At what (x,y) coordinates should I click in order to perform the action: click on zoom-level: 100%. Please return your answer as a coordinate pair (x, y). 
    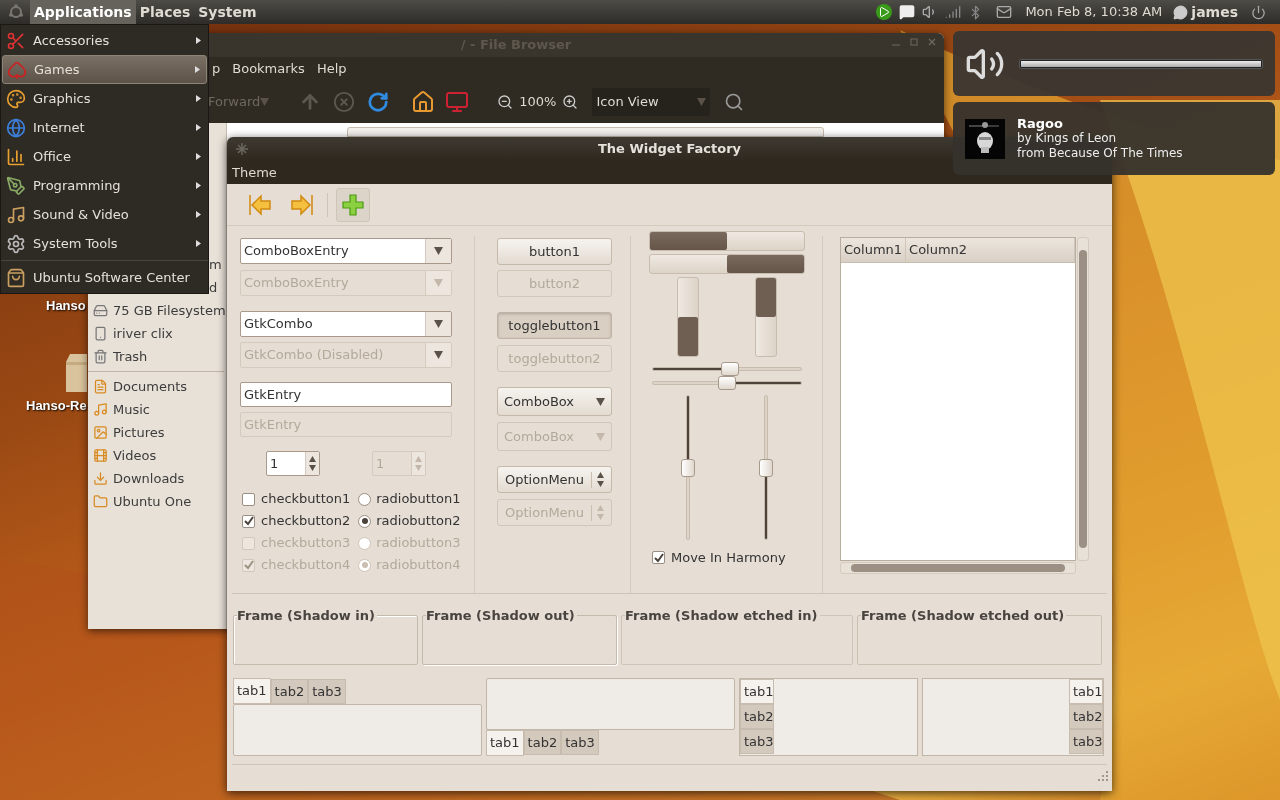
    Looking at the image, I should click on (538, 102).